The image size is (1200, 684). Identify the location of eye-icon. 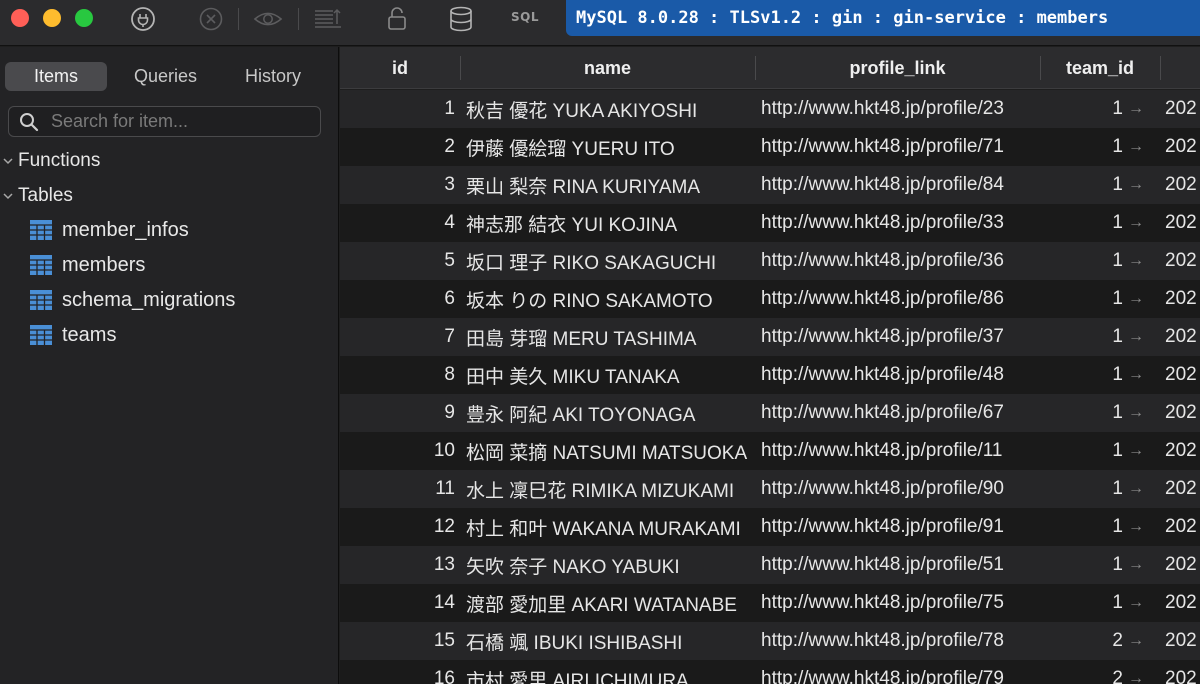
(268, 19).